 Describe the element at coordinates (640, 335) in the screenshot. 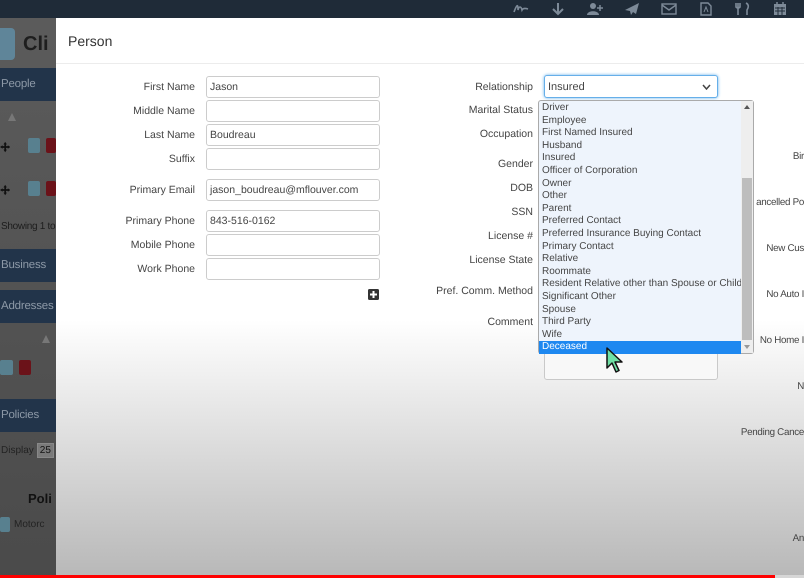

I see `dropdown-option: Wife` at that location.